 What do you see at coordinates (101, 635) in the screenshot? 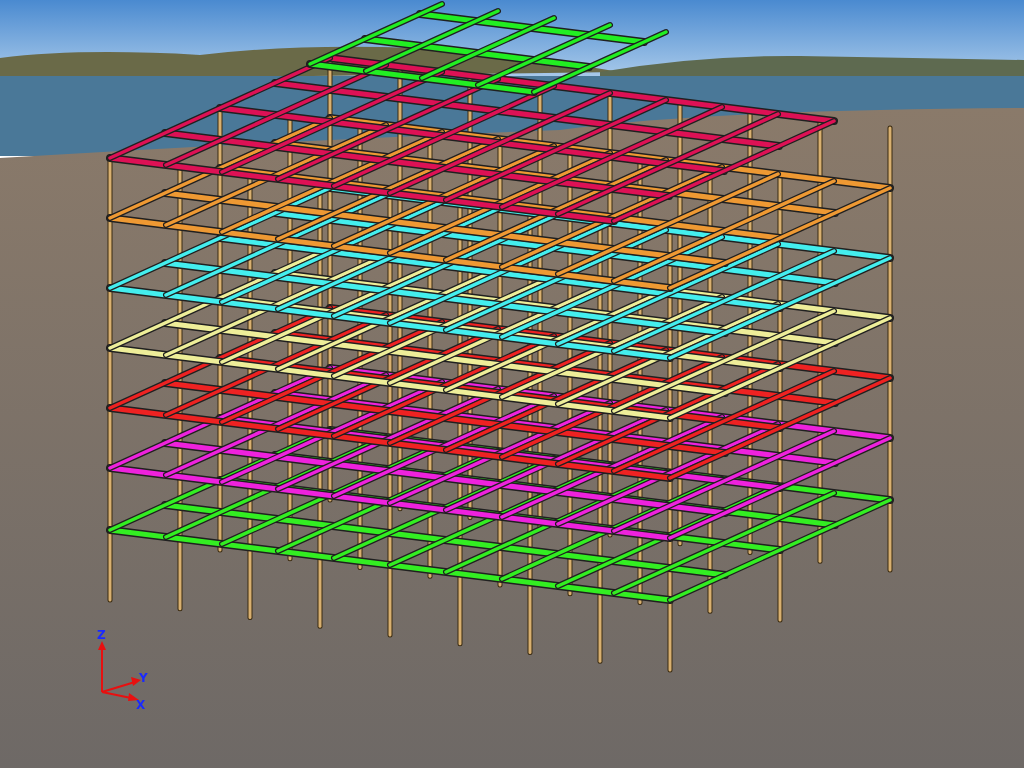
I see `axis-label: Z` at bounding box center [101, 635].